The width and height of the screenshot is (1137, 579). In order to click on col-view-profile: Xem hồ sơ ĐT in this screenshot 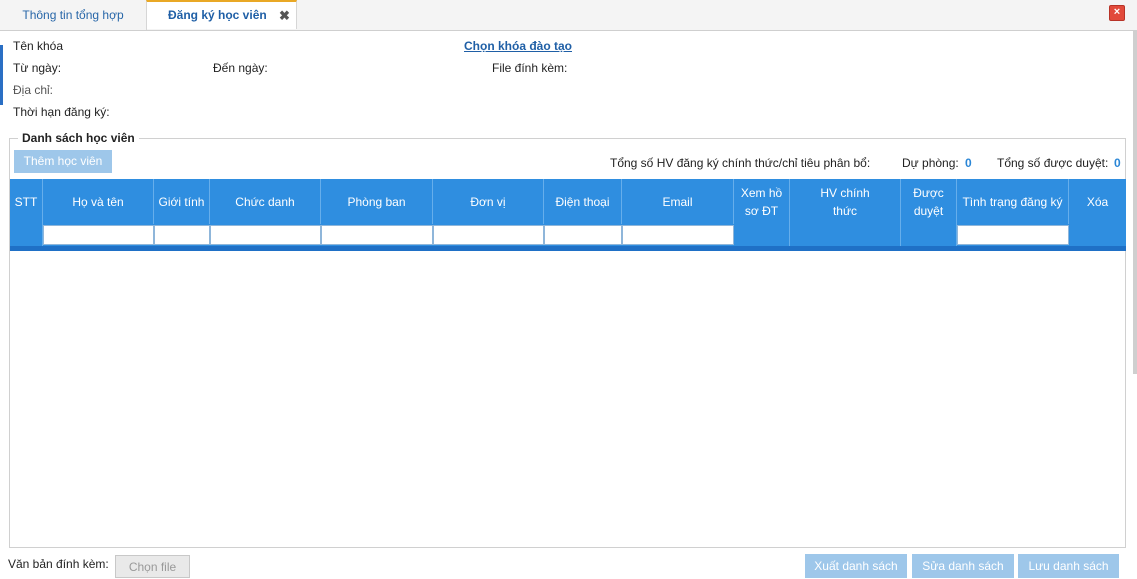, I will do `click(762, 201)`.